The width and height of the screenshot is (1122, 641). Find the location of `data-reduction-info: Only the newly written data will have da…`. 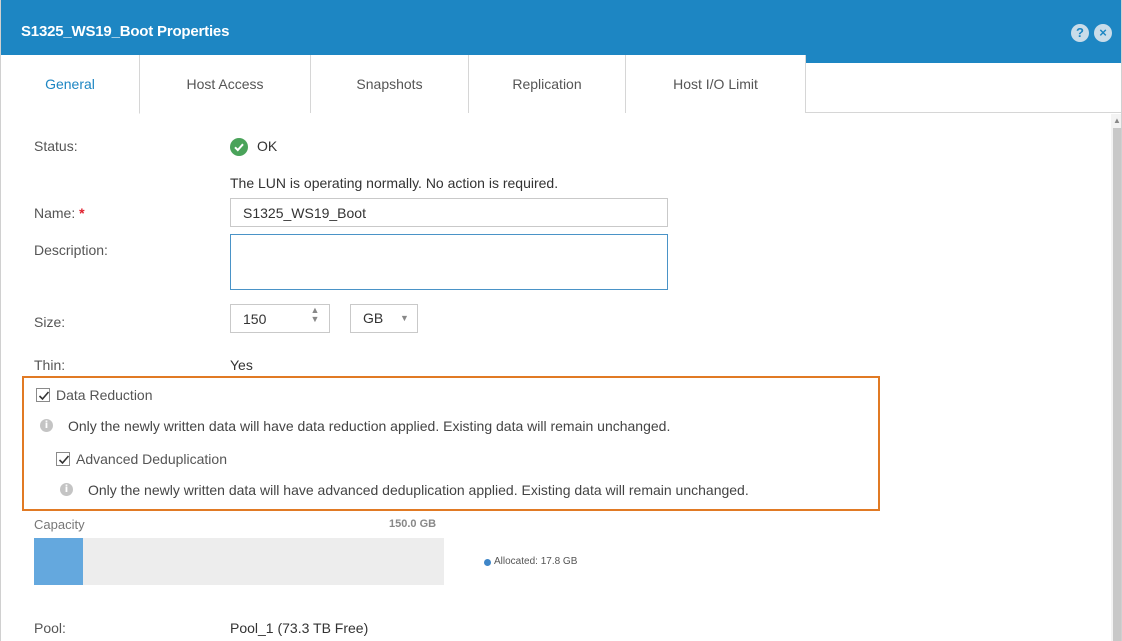

data-reduction-info: Only the newly written data will have da… is located at coordinates (369, 426).